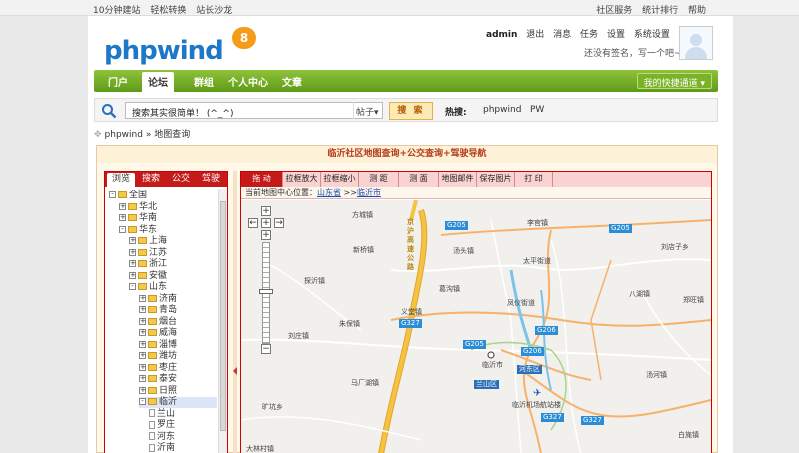 The width and height of the screenshot is (799, 453). What do you see at coordinates (614, 11) in the screenshot?
I see `top-link-community: 社区服务` at bounding box center [614, 11].